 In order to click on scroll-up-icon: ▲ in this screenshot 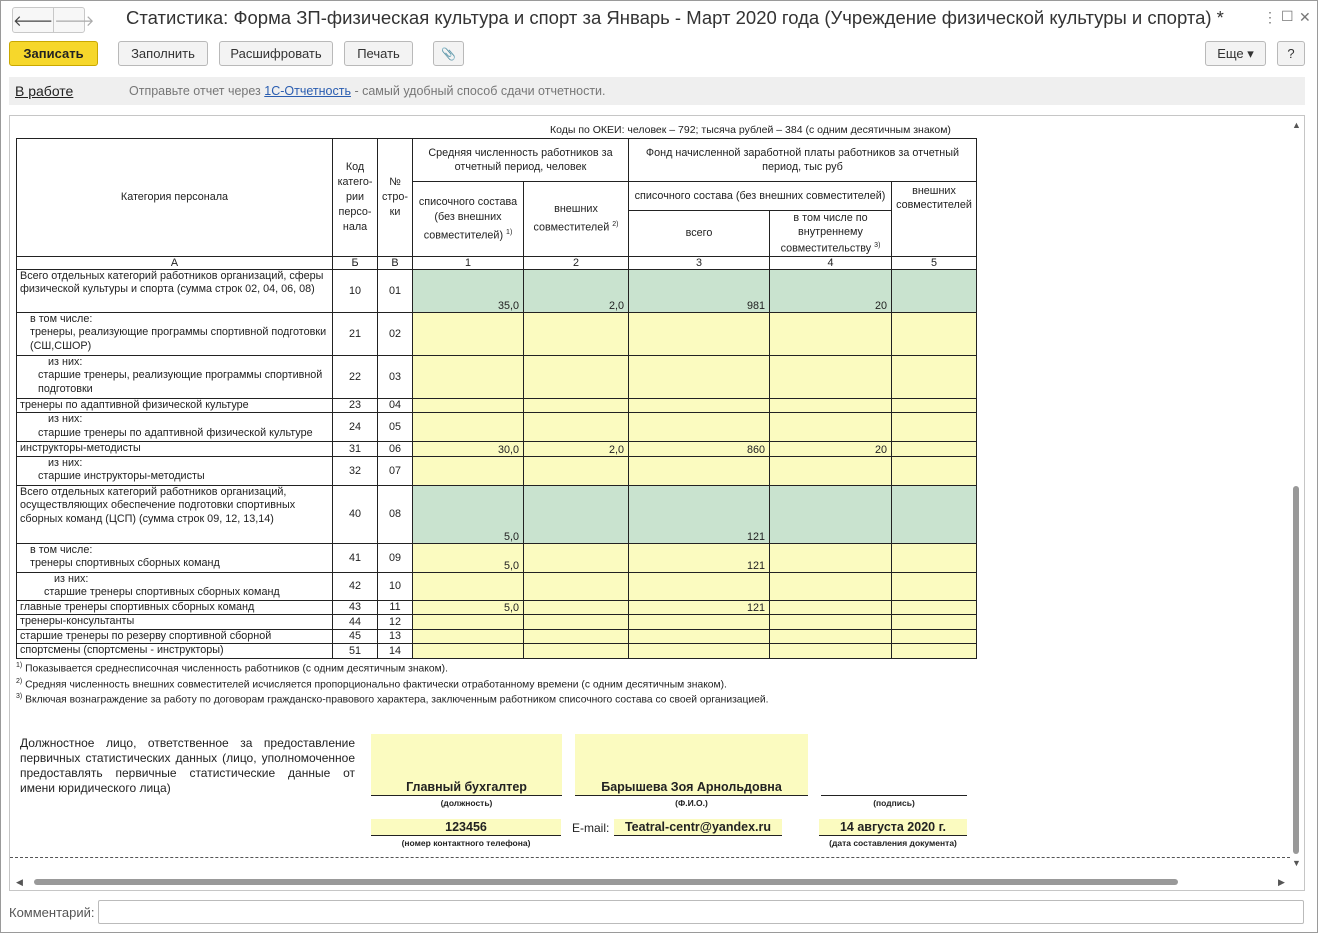, I will do `click(1296, 125)`.